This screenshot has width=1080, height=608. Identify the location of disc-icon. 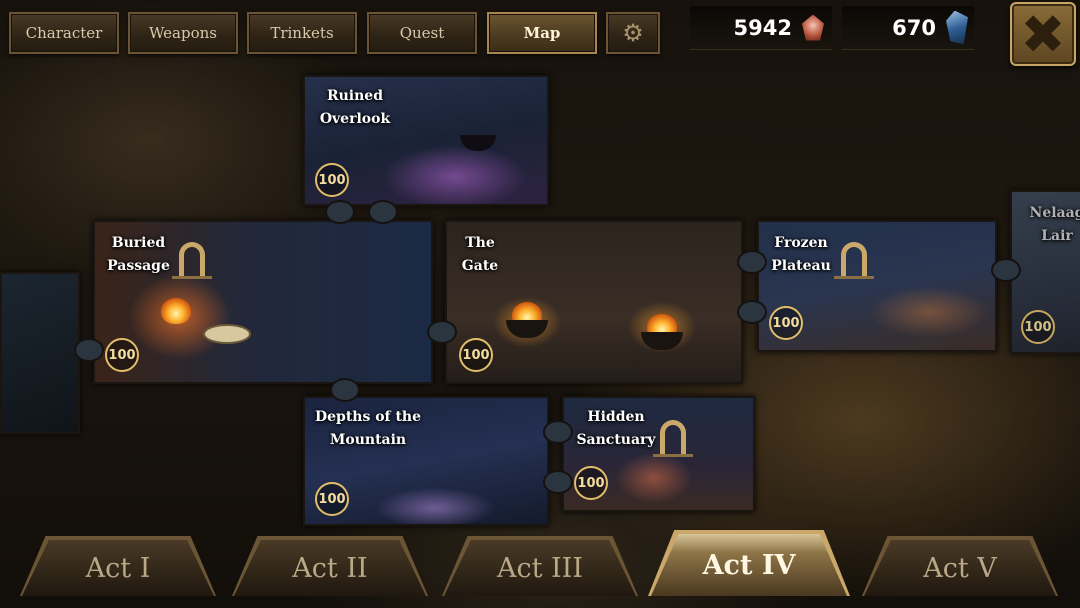
(227, 334).